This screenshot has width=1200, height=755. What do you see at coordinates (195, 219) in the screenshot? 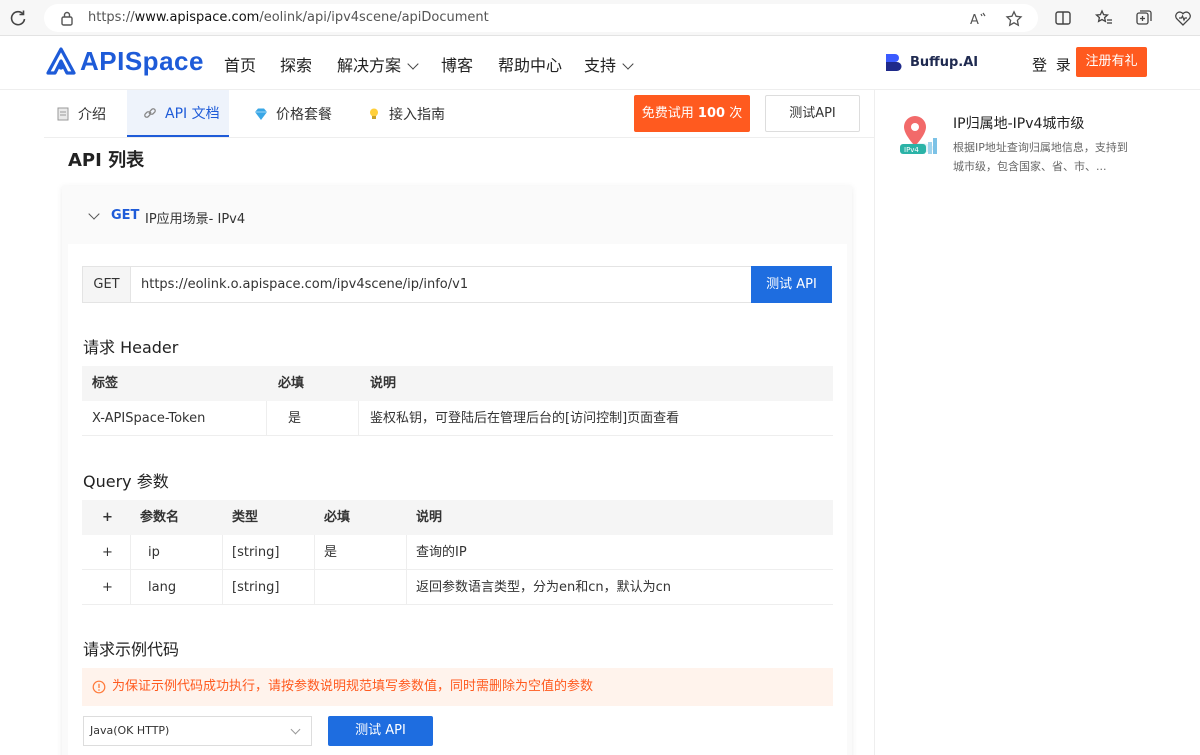
I see `api-name: IP应用场景- IPv4` at bounding box center [195, 219].